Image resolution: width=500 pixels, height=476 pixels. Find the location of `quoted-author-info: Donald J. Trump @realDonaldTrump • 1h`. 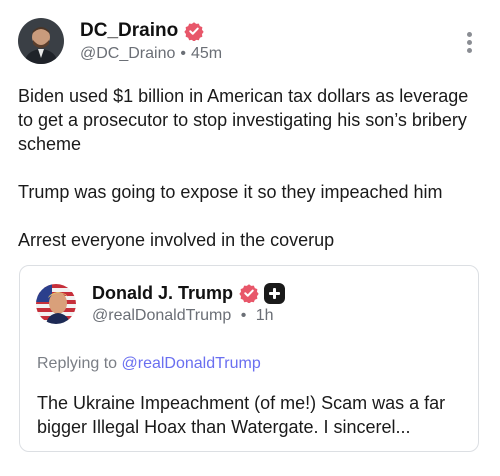

quoted-author-info: Donald J. Trump @realDonaldTrump • 1h is located at coordinates (189, 303).